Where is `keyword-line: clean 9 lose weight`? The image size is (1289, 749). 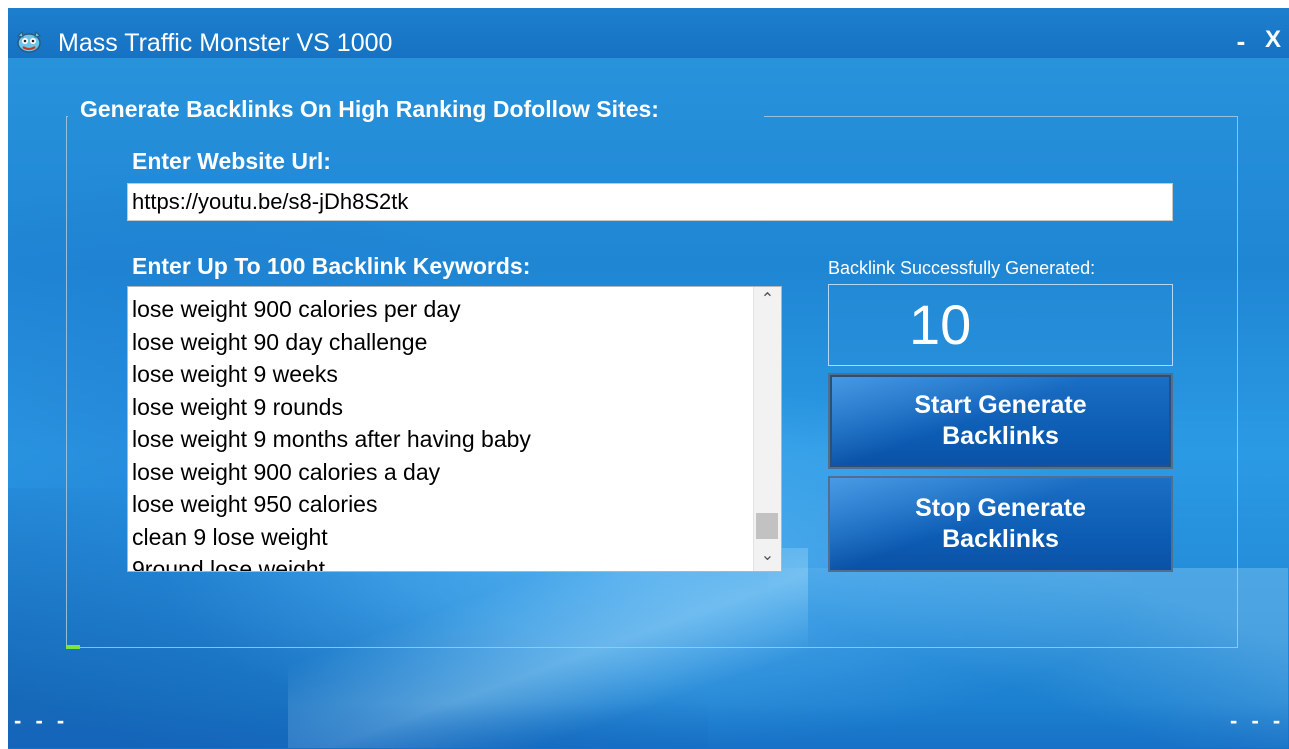
keyword-line: clean 9 lose weight is located at coordinates (230, 536).